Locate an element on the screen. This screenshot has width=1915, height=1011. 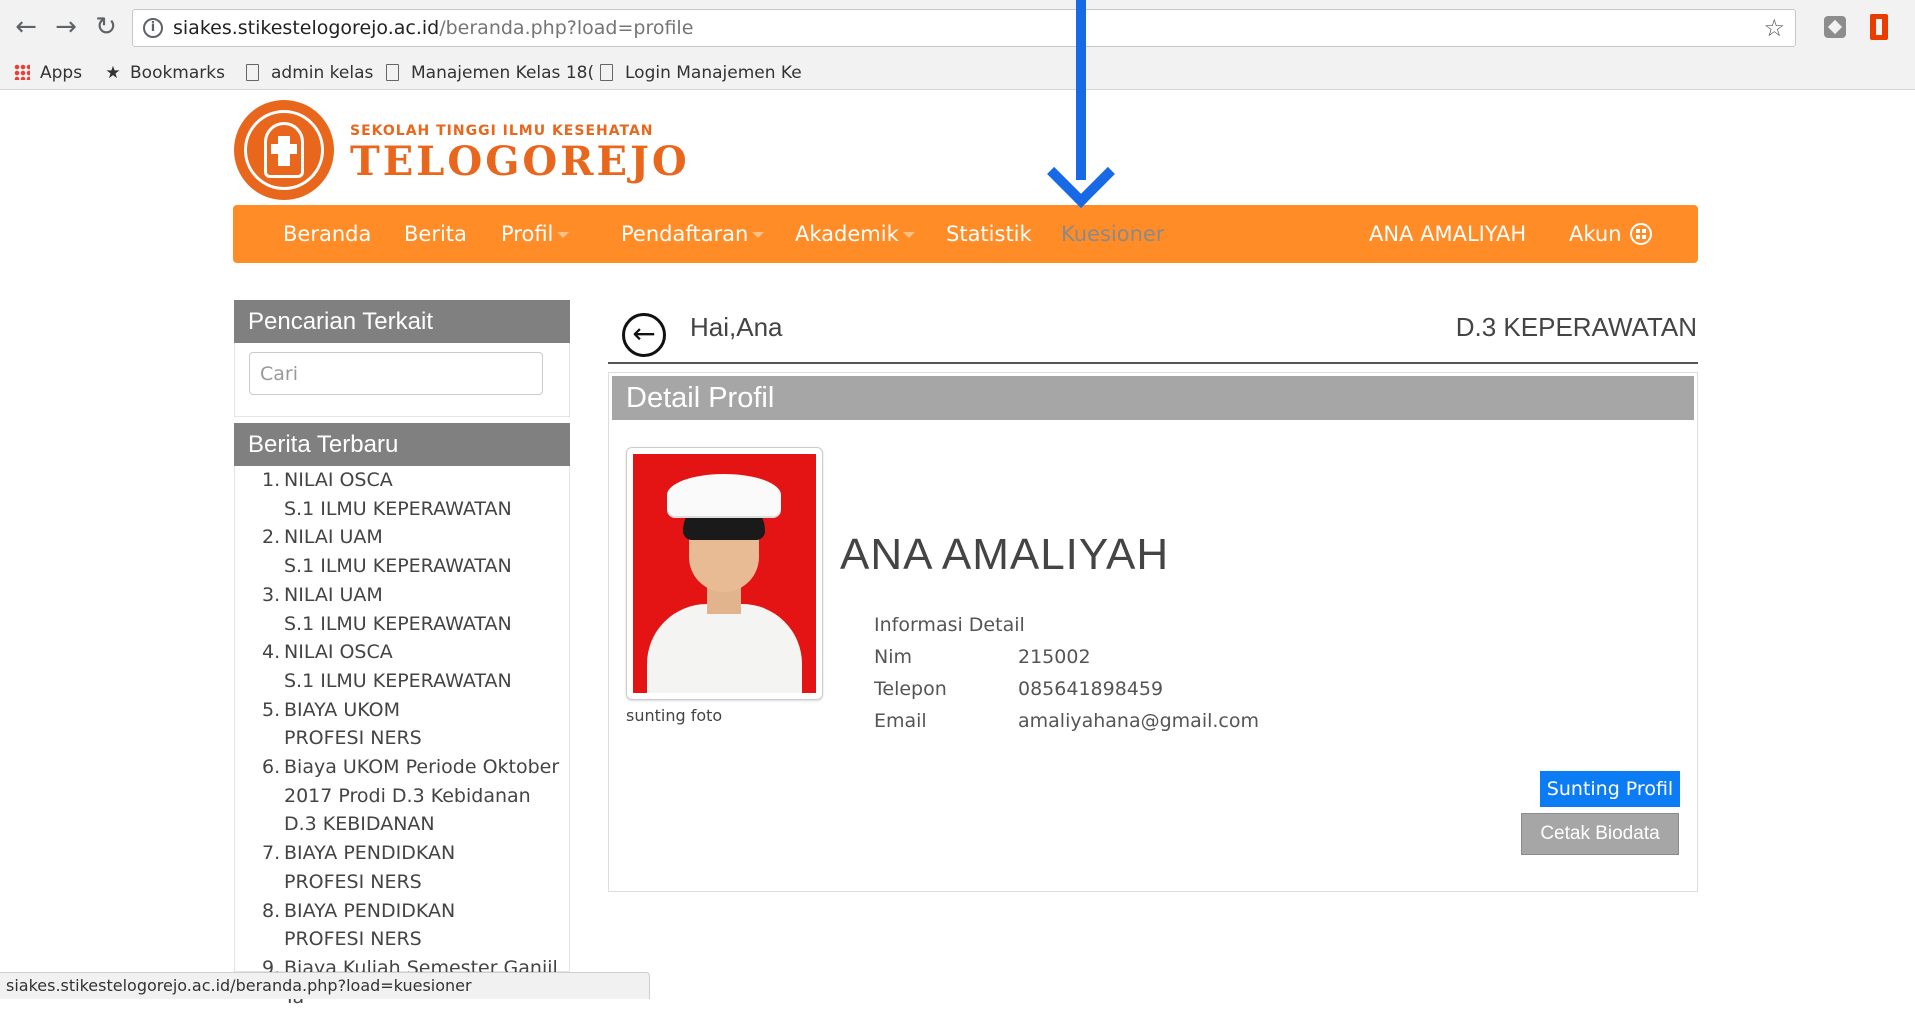
item-number: 8. is located at coordinates (271, 910).